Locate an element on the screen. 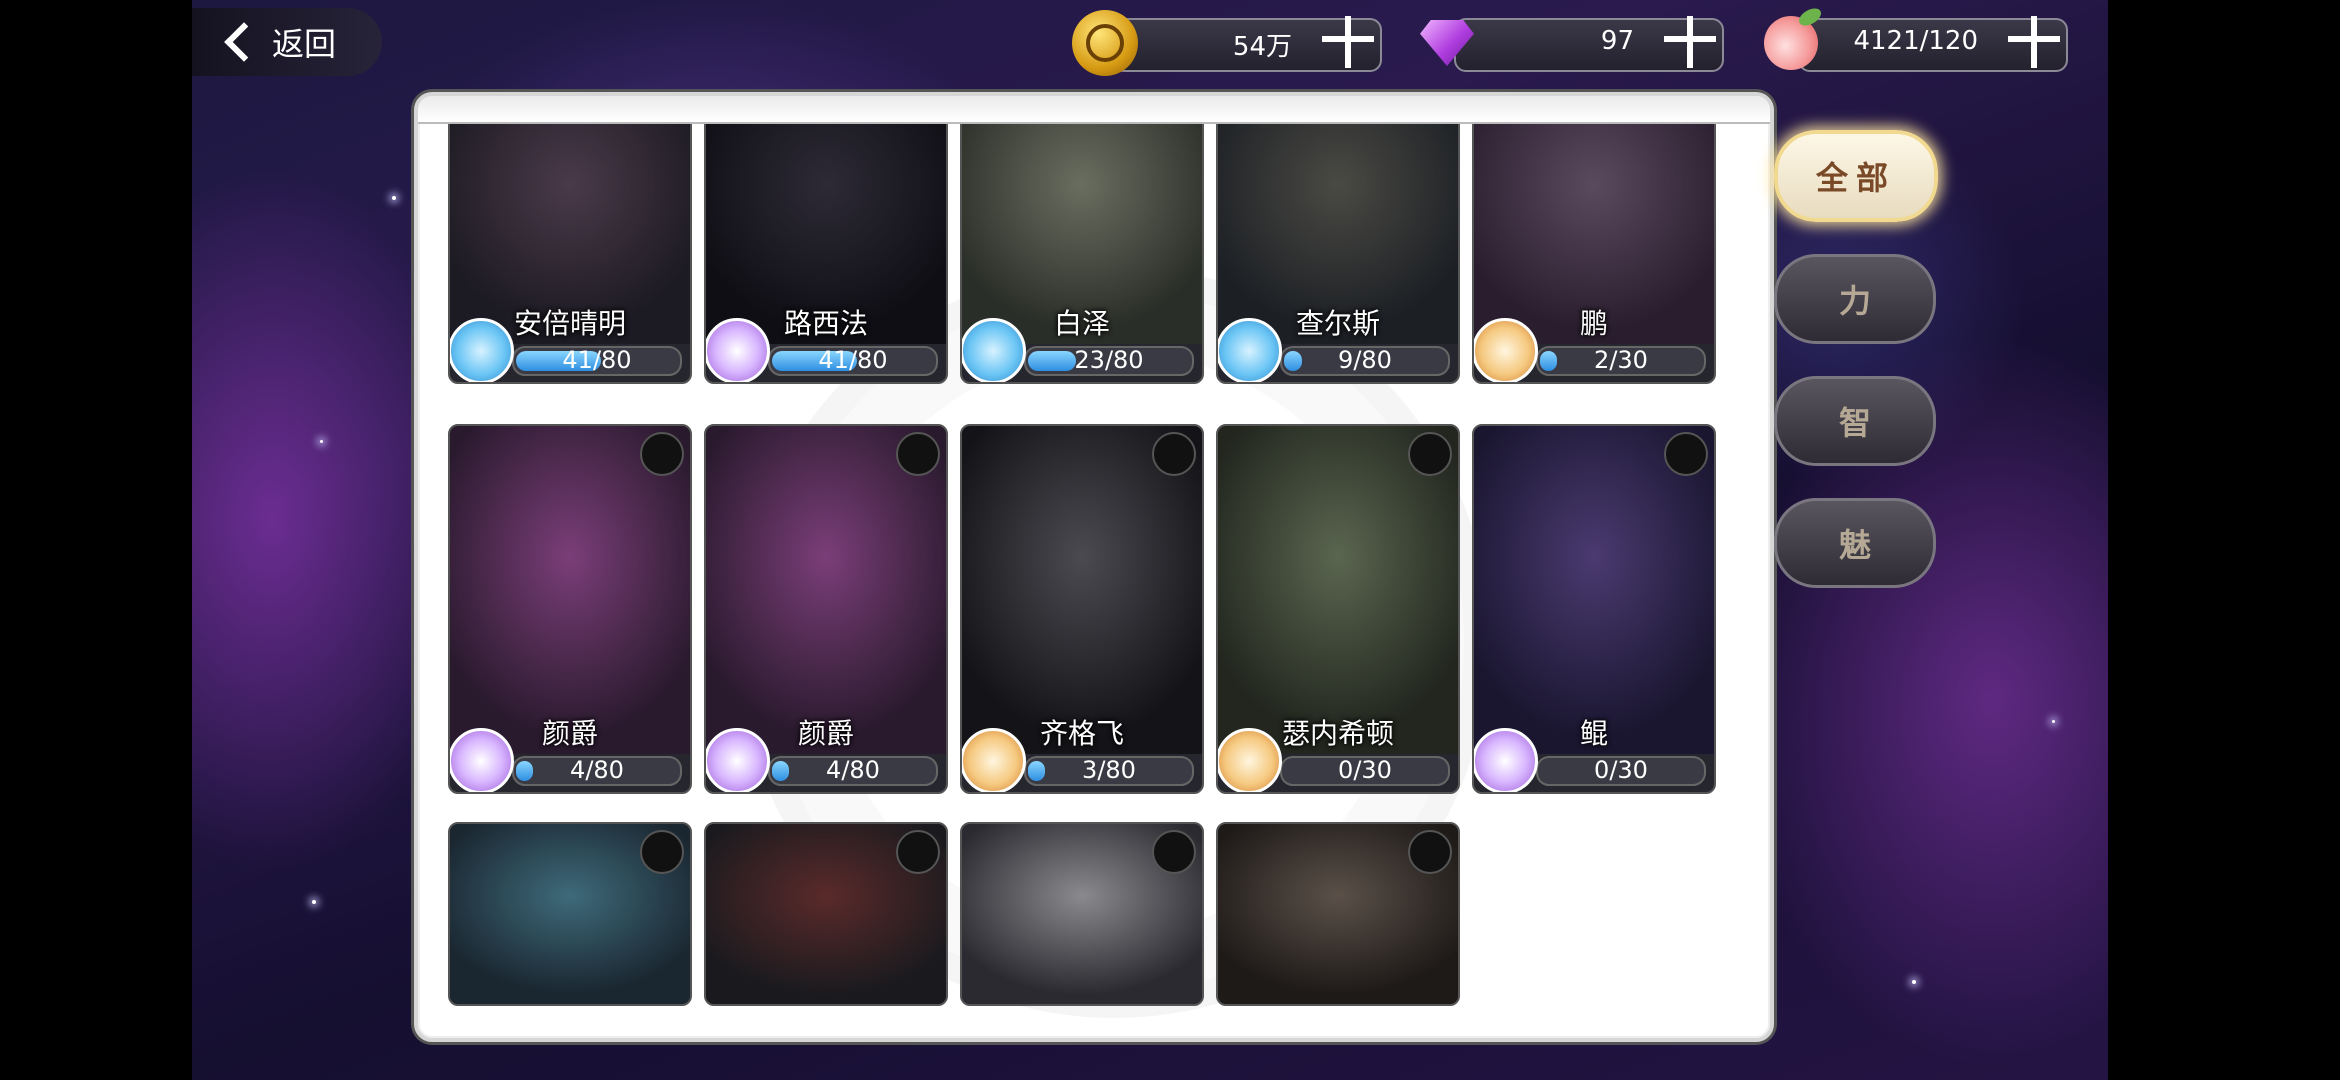  fragment-progress-bar: 23/80 is located at coordinates (1109, 361).